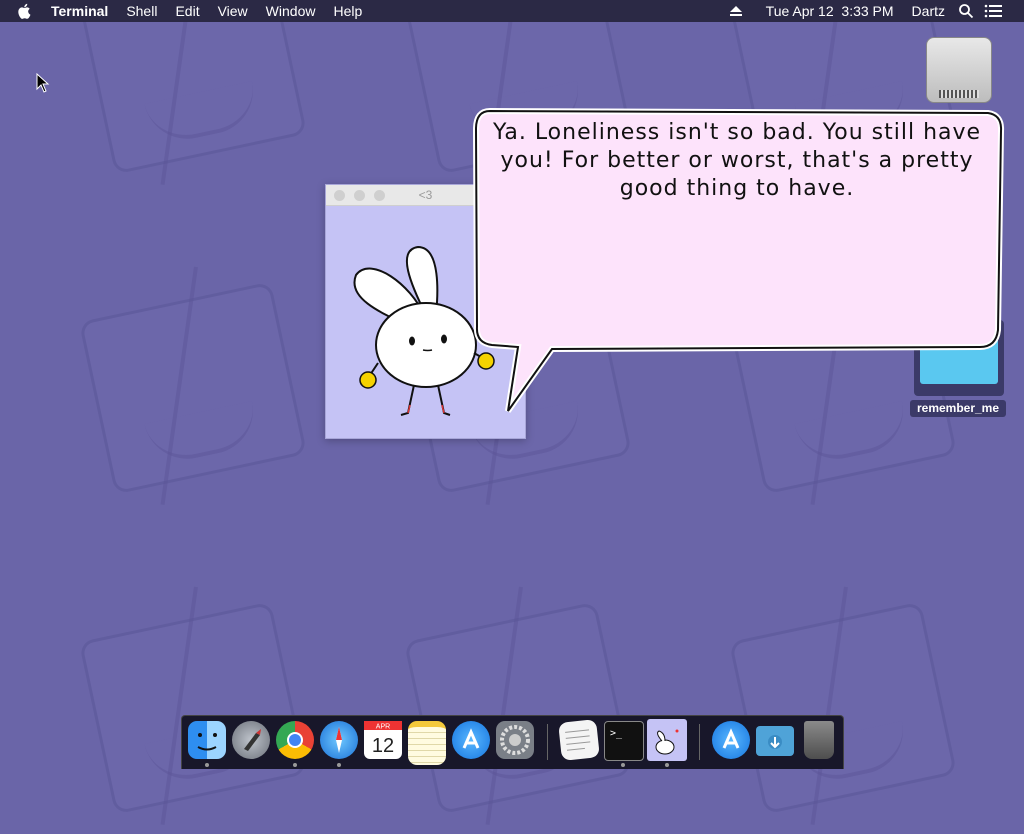 The height and width of the screenshot is (834, 1024). Describe the element at coordinates (736, 11) in the screenshot. I see `eject-icon` at that location.